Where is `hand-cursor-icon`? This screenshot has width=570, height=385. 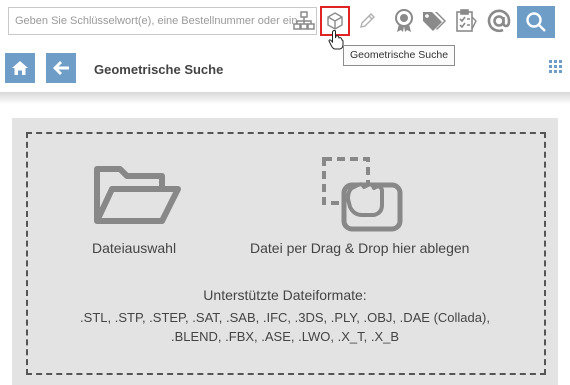 hand-cursor-icon is located at coordinates (336, 42).